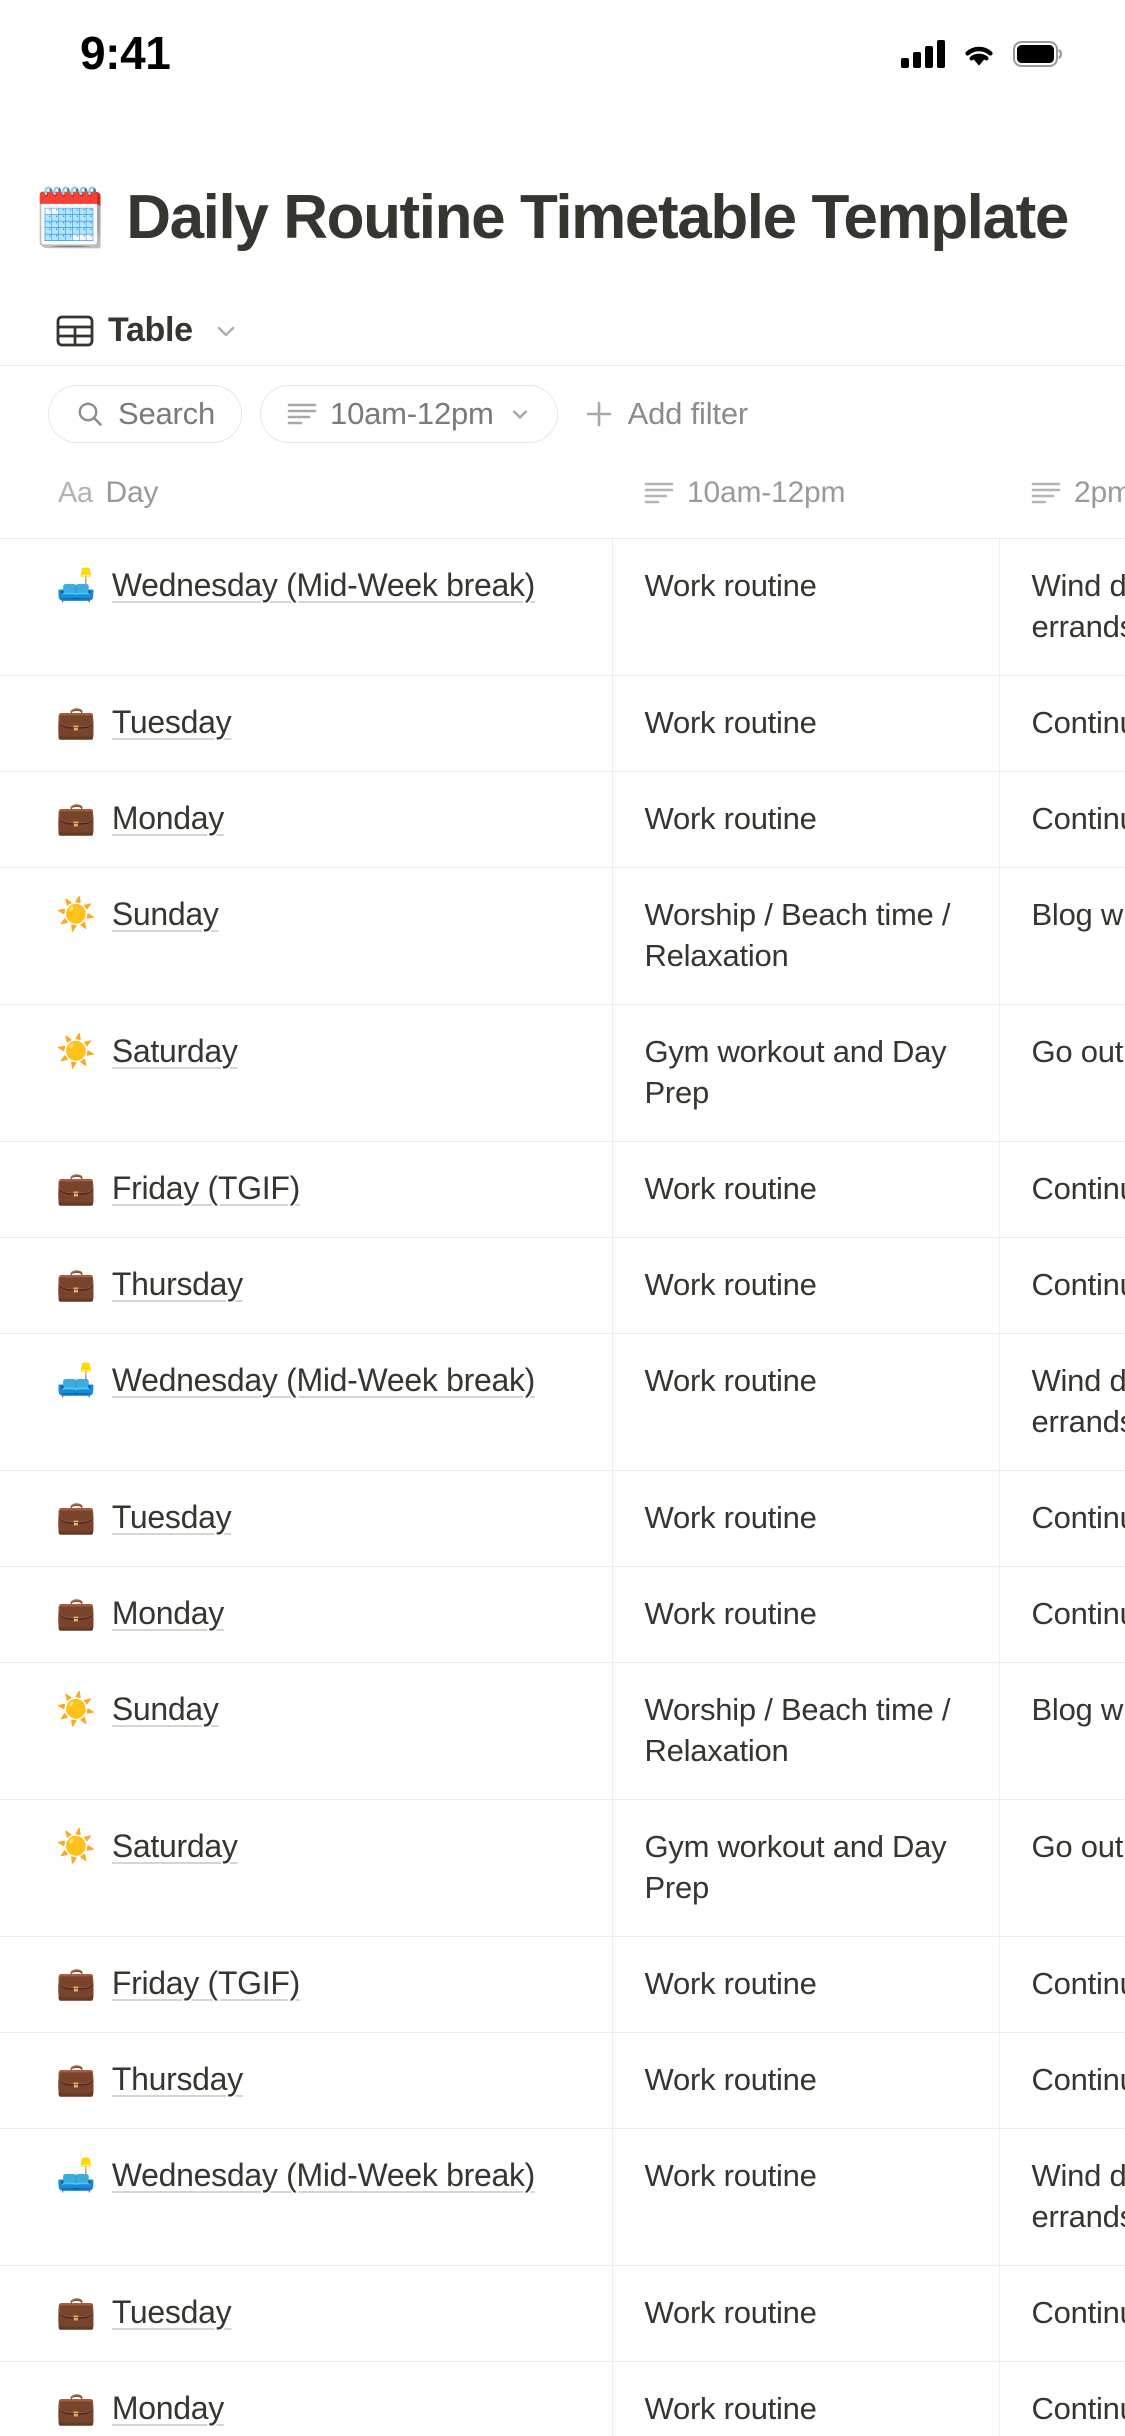  I want to click on briefcase-icon: 💼, so click(76, 2408).